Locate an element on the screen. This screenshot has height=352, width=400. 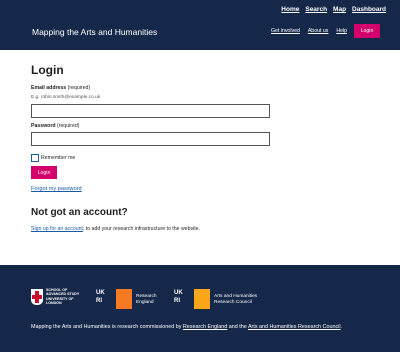
secondary-navigation: Get involved About us Help is located at coordinates (309, 31).